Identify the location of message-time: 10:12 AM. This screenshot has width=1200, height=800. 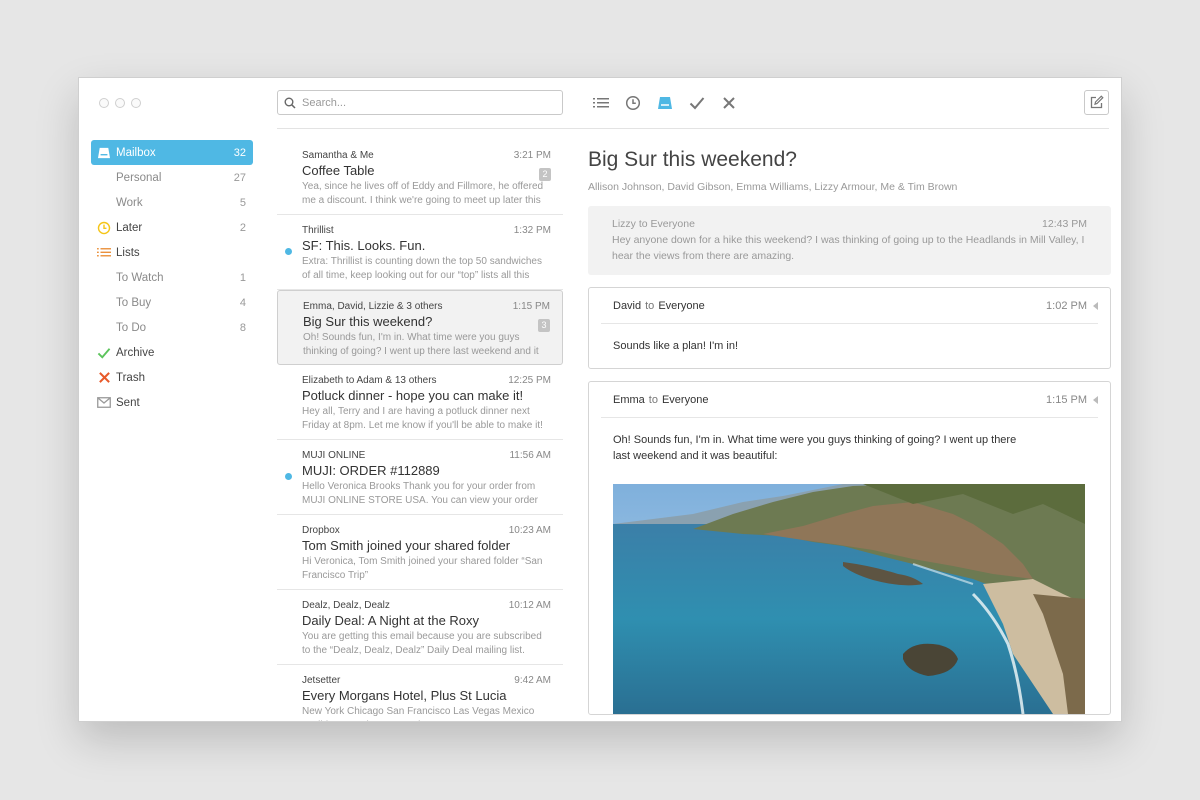
(529, 605).